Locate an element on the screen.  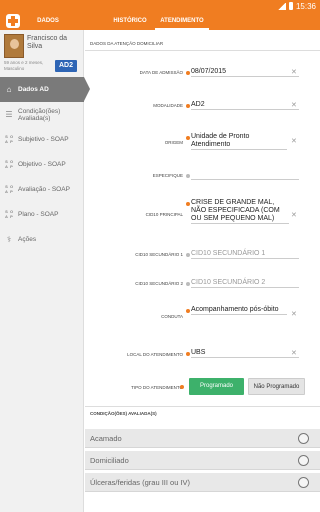
sidebar-item-label: Subjetivo - SOAP is located at coordinates (43, 139).